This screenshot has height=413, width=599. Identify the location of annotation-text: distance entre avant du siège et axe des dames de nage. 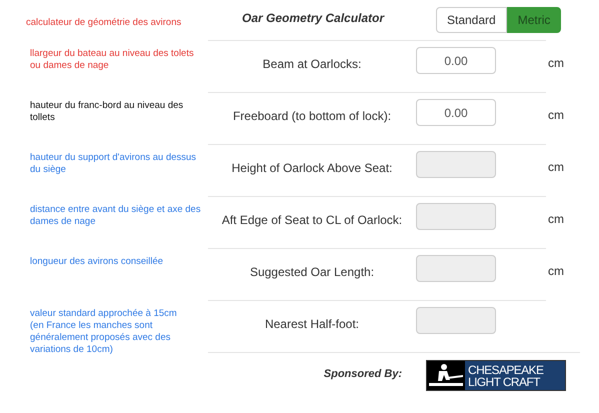
(116, 216).